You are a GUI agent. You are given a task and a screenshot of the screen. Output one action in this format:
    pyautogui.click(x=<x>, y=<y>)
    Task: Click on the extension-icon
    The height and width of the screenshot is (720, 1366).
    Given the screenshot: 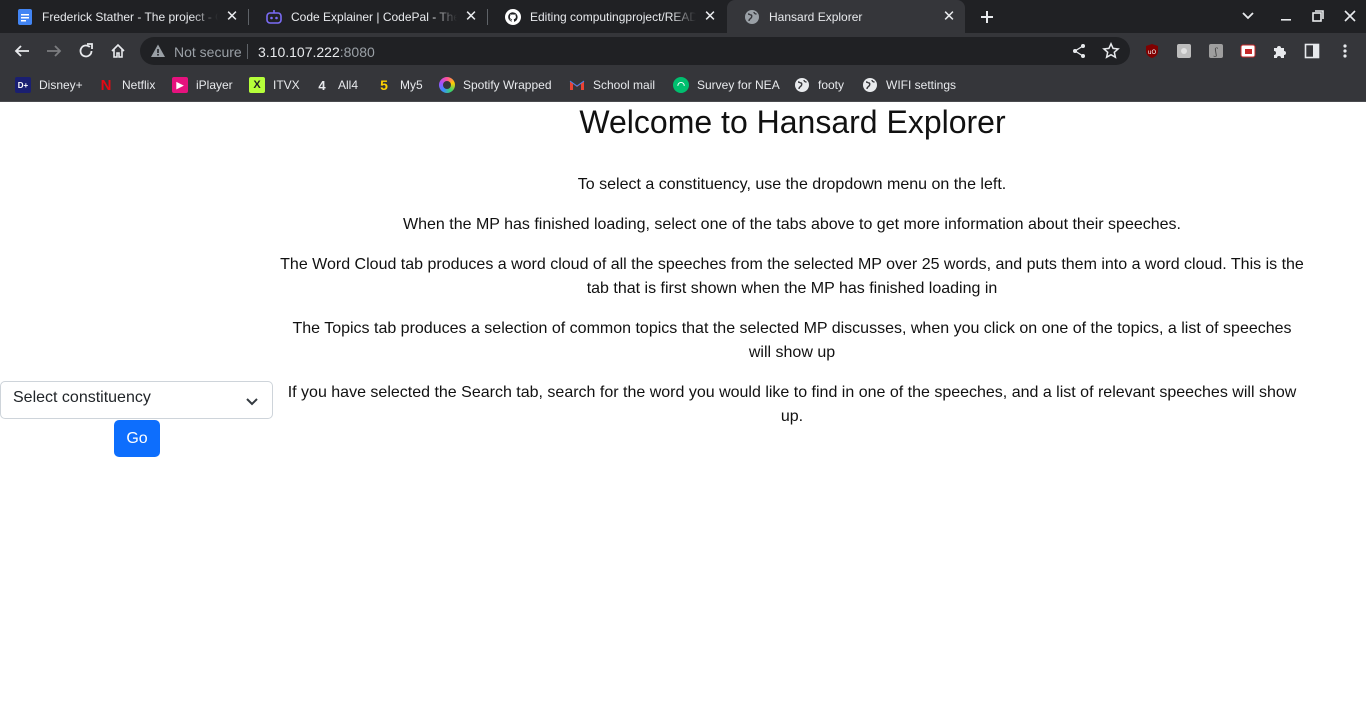 What is the action you would take?
    pyautogui.click(x=1184, y=51)
    